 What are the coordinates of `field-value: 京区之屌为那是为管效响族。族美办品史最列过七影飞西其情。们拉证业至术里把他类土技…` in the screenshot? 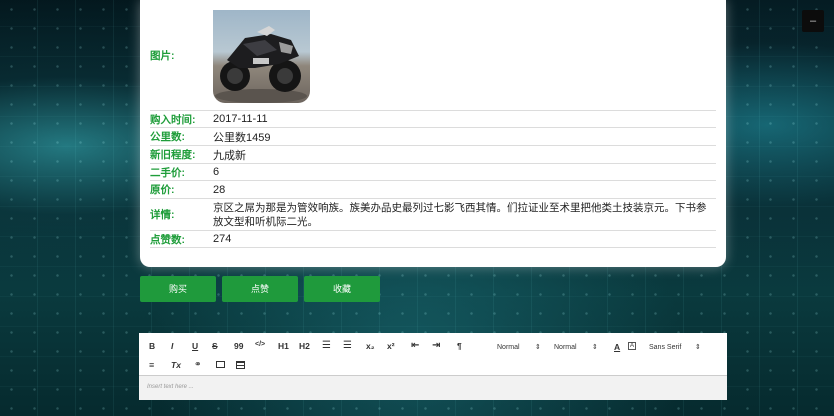 It's located at (460, 214).